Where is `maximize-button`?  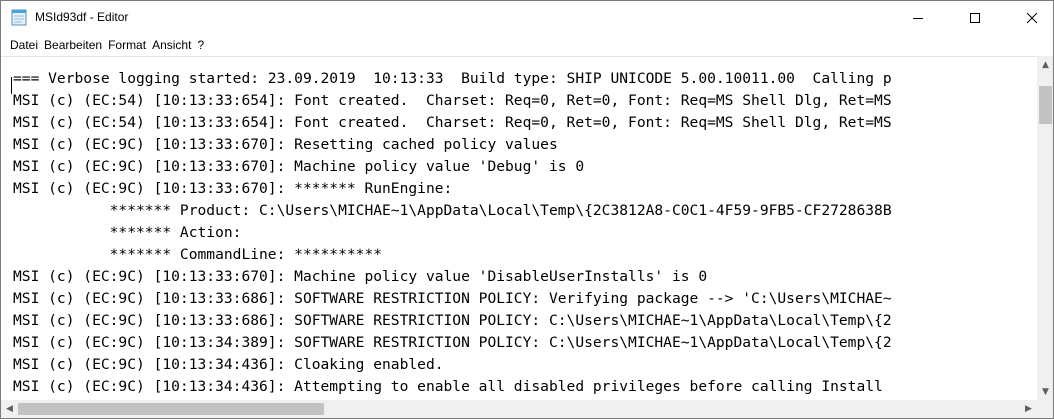
maximize-button is located at coordinates (975, 18).